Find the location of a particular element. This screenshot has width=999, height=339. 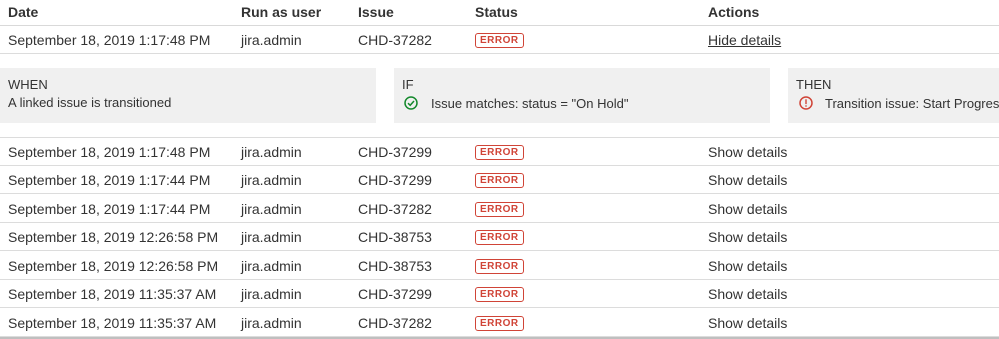

when-body: A linked issue is transitioned is located at coordinates (90, 102).